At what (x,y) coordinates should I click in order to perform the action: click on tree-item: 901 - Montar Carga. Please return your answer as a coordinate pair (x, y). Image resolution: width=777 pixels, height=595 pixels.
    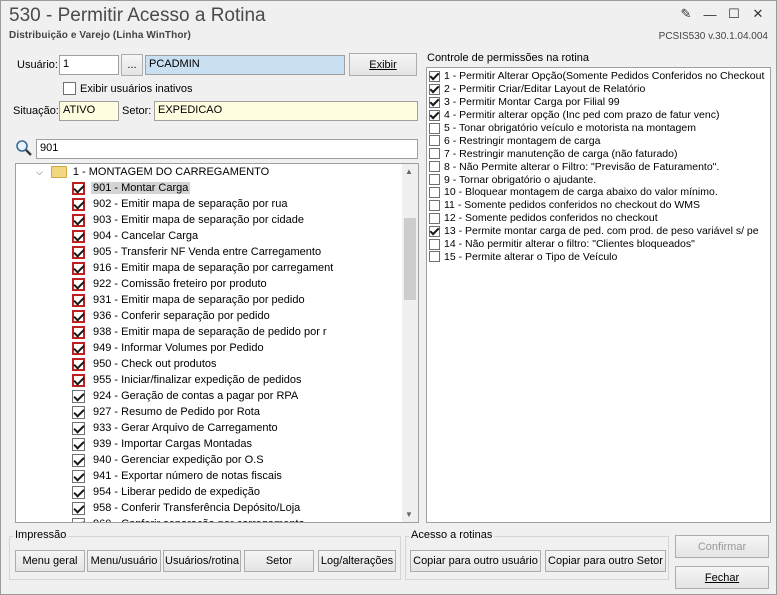
    Looking at the image, I should click on (131, 188).